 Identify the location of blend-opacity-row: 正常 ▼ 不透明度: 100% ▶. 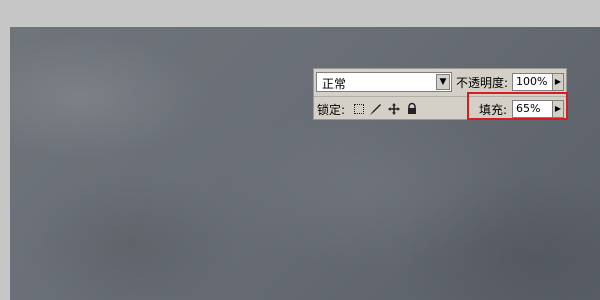
(440, 82).